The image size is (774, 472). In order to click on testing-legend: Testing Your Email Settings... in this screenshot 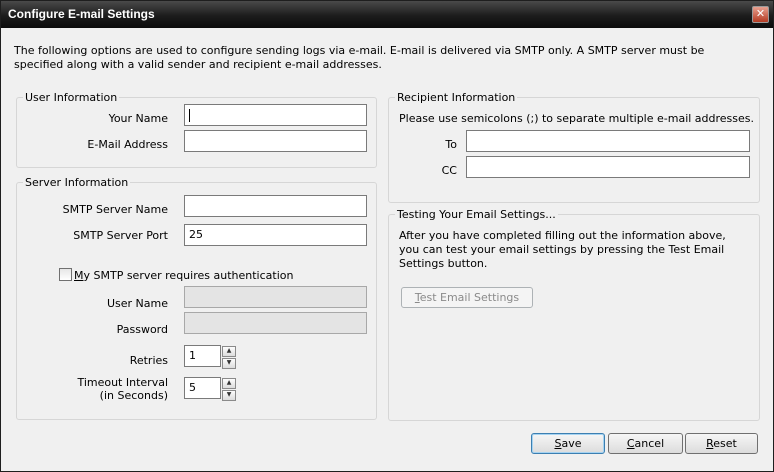, I will do `click(476, 214)`.